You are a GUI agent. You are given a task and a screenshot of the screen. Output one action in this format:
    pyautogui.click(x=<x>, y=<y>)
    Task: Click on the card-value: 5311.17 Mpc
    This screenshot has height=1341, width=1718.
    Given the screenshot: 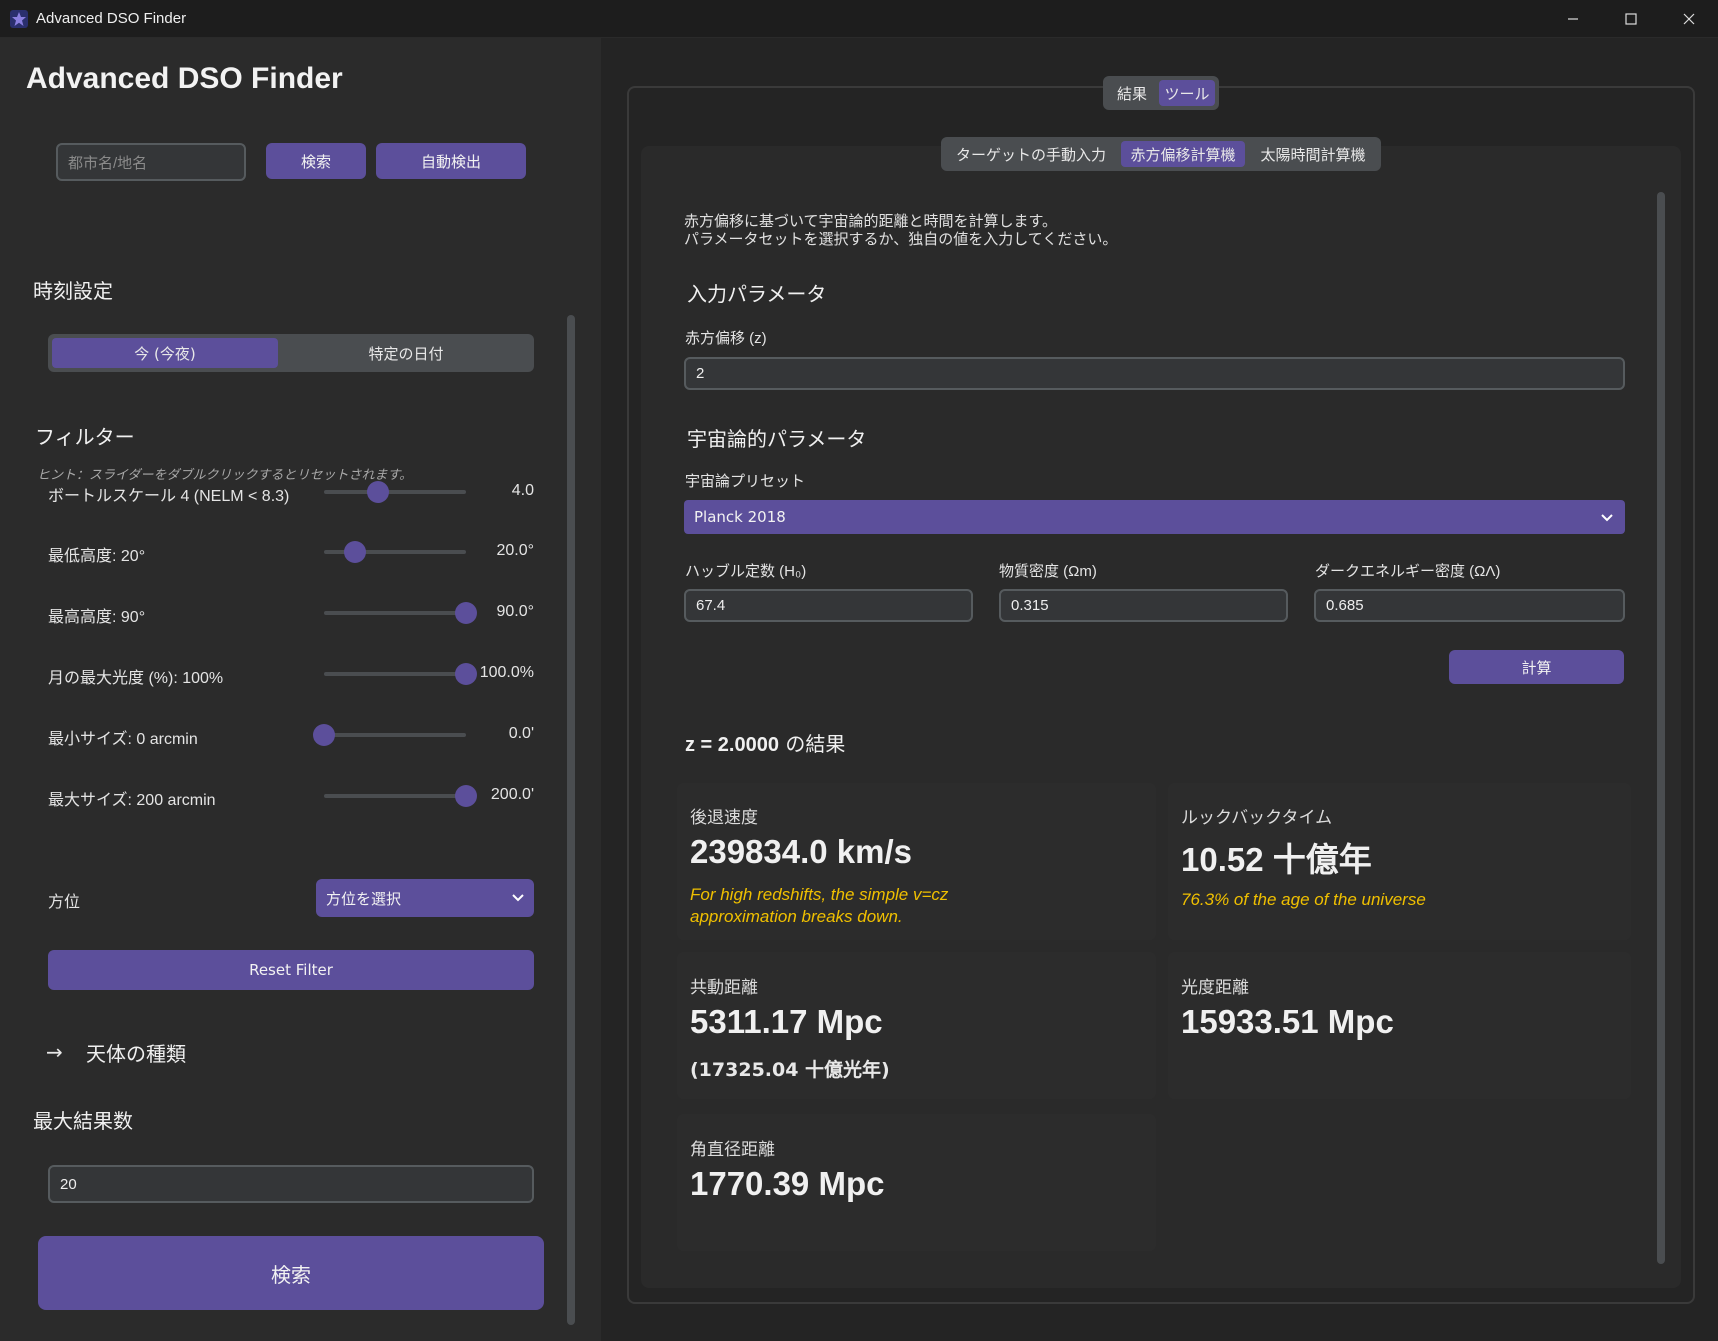 What is the action you would take?
    pyautogui.click(x=786, y=1021)
    